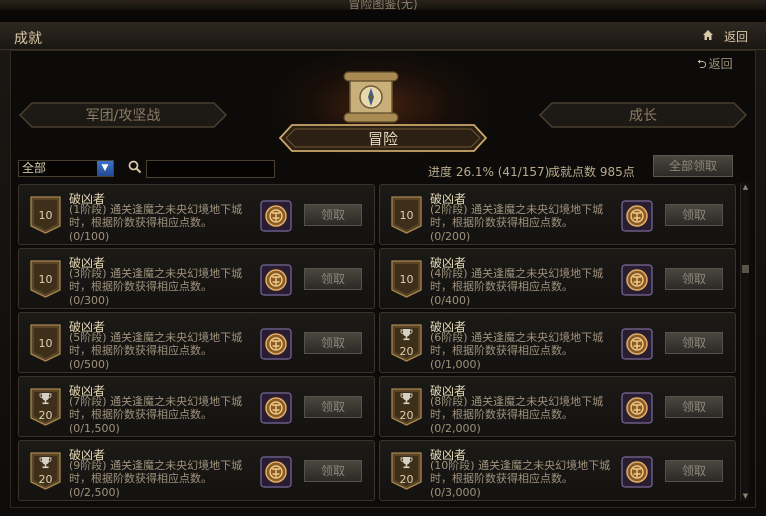 This screenshot has height=516, width=766. I want to click on window-title: 冒险图鉴(无), so click(383, 5).